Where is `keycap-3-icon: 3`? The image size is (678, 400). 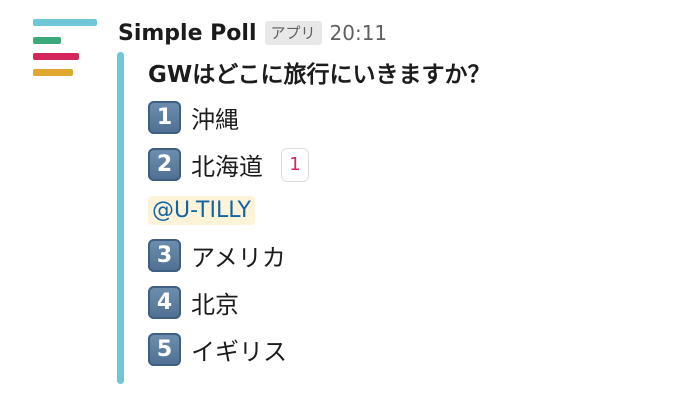
keycap-3-icon: 3 is located at coordinates (164, 255).